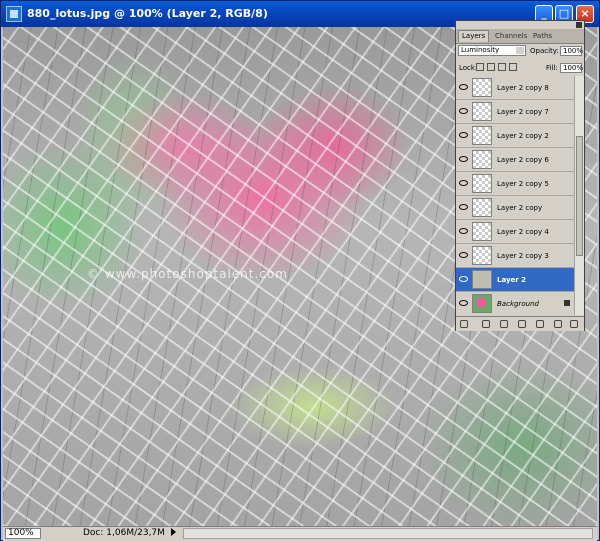 Image resolution: width=600 pixels, height=541 pixels. Describe the element at coordinates (173, 532) in the screenshot. I see `status-menu-arrow-icon` at that location.